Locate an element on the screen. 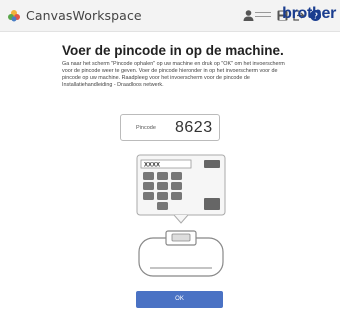 The width and height of the screenshot is (340, 327). pin-label: Pincode is located at coordinates (146, 128).